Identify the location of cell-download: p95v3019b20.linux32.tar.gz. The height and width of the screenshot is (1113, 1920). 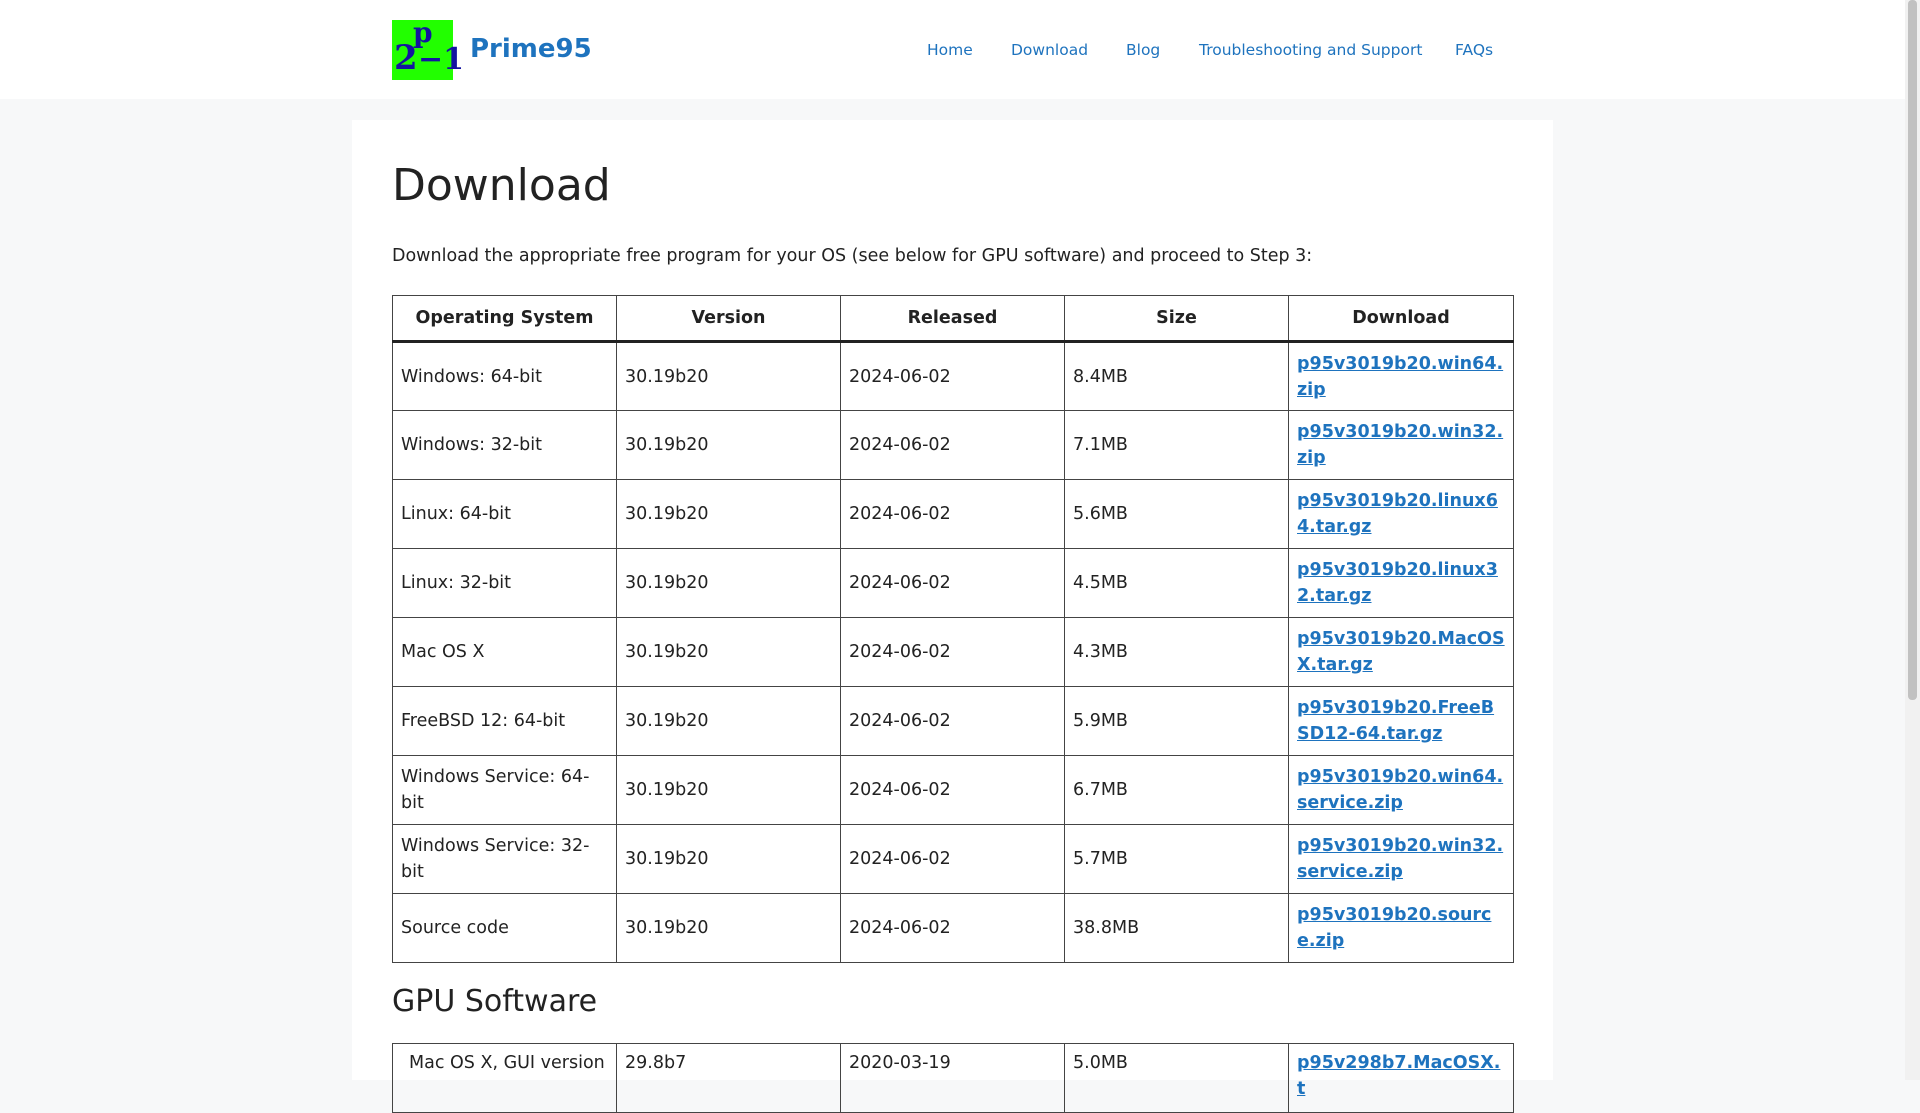
(1401, 583).